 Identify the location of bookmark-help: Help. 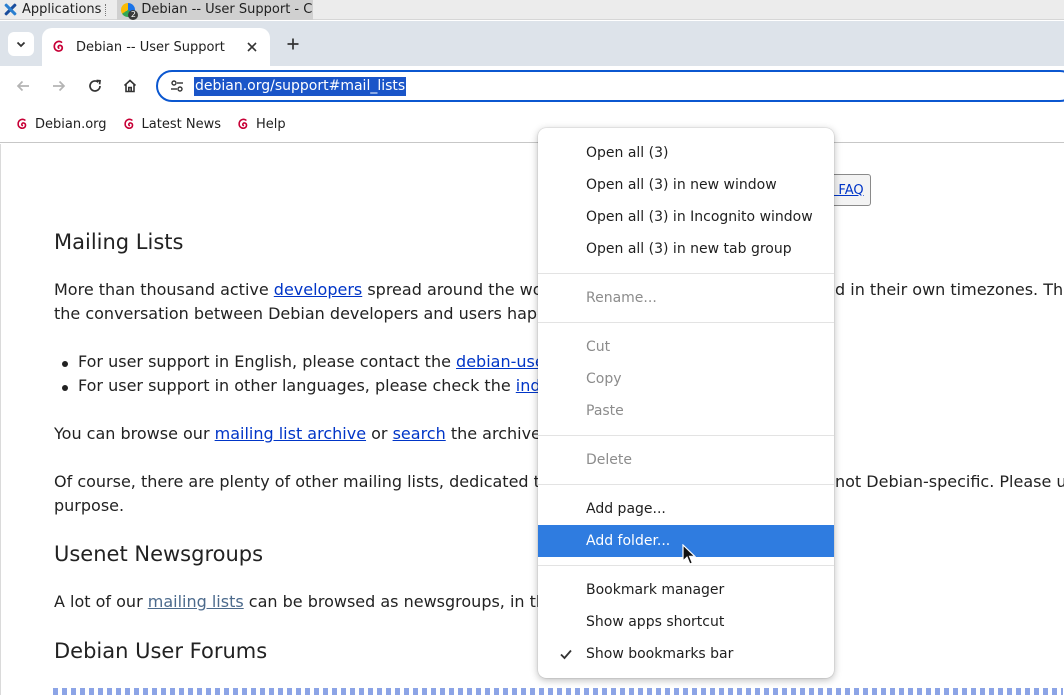
(261, 124).